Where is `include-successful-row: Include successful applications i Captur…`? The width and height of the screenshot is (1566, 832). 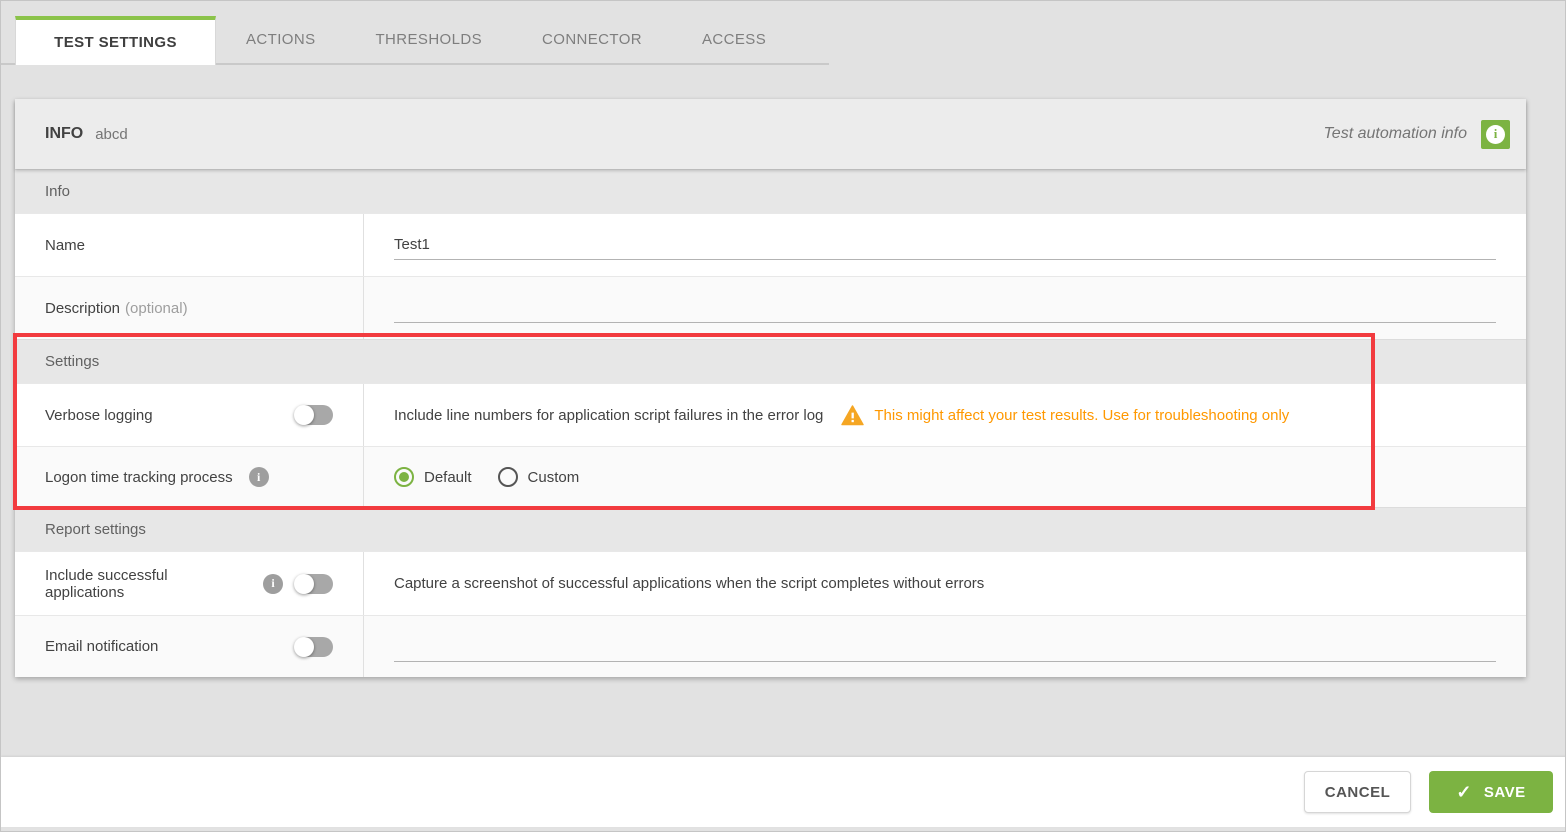
include-successful-row: Include successful applications i Captur… is located at coordinates (770, 583).